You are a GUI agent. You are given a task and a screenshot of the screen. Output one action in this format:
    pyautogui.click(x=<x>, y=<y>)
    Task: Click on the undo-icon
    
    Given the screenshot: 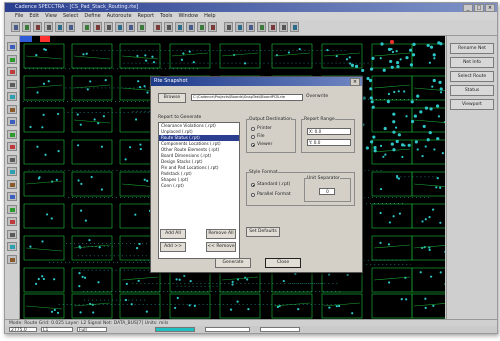 What is the action you would take?
    pyautogui.click(x=59, y=27)
    